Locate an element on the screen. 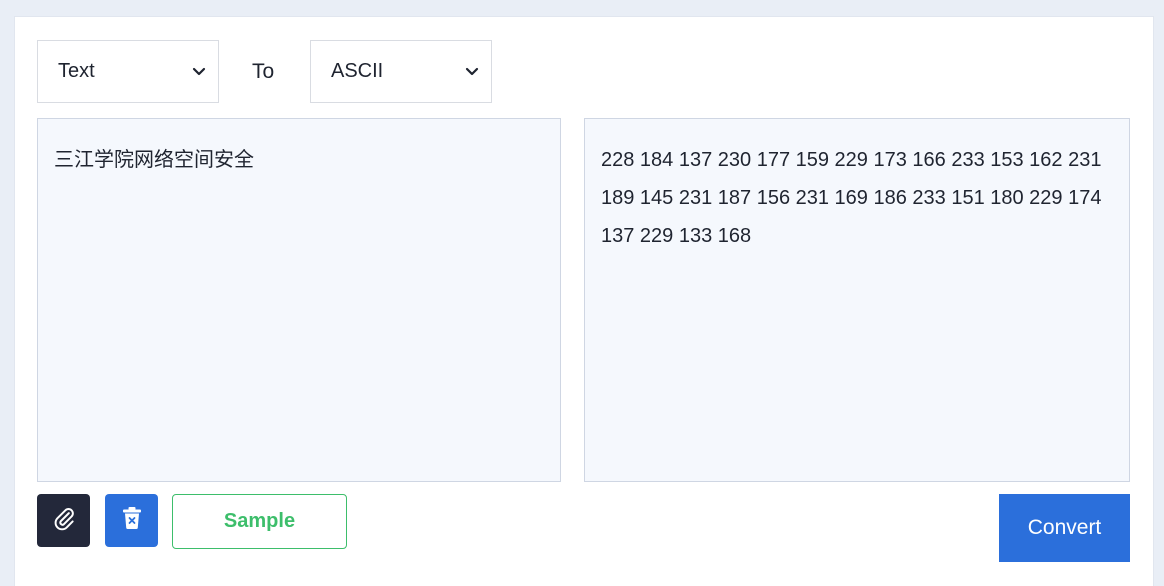  from-format-value: Text is located at coordinates (76, 71).